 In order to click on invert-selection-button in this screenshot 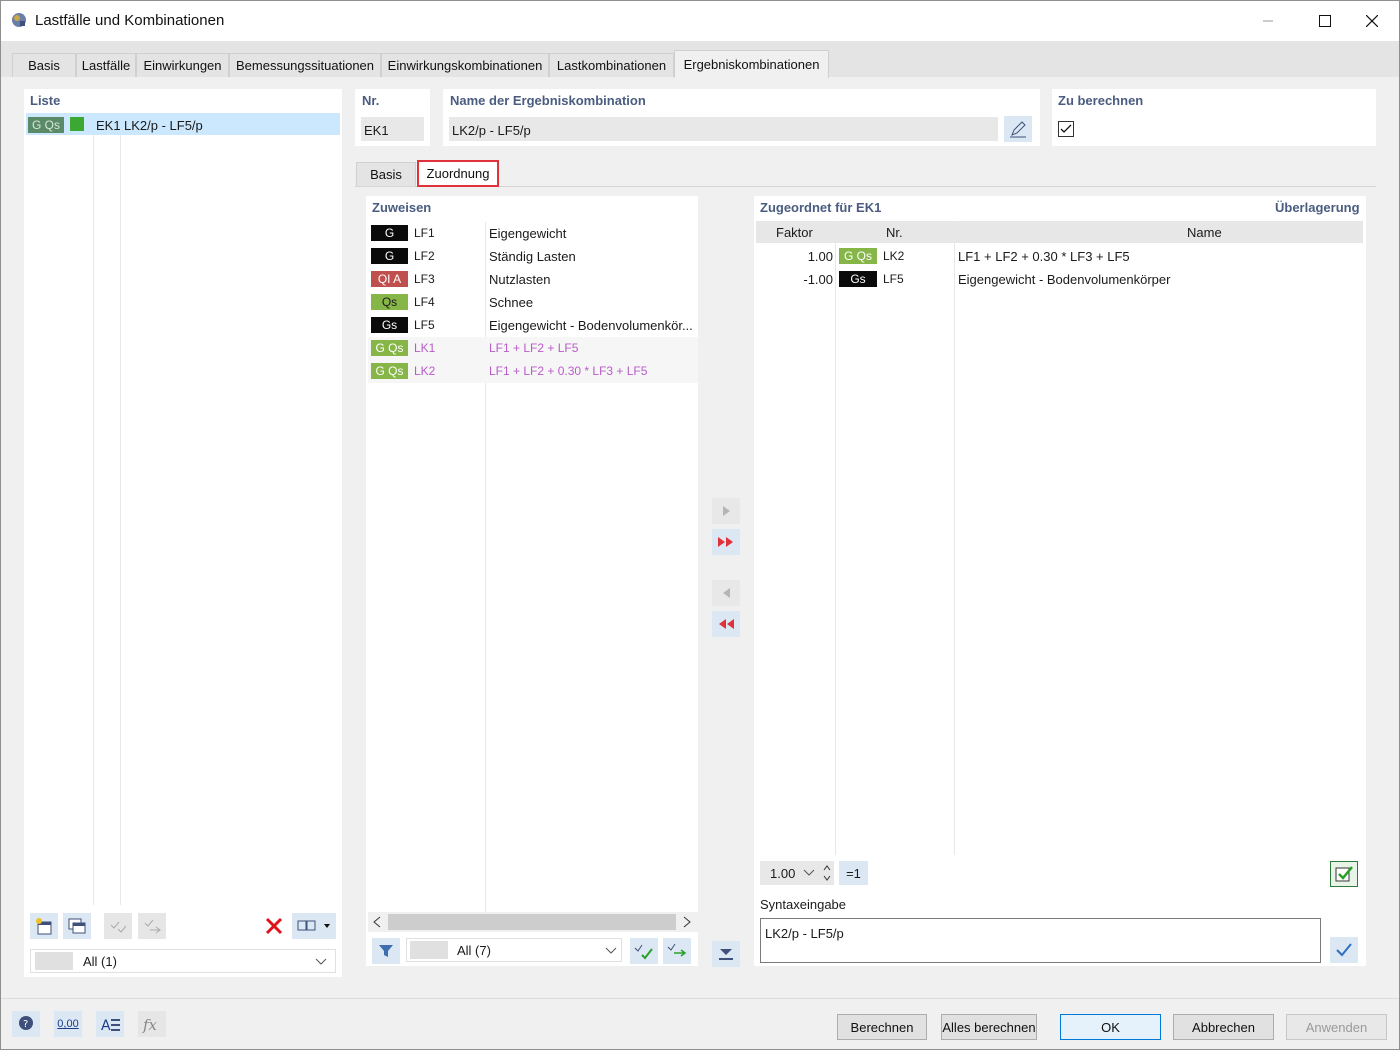, I will do `click(677, 951)`.